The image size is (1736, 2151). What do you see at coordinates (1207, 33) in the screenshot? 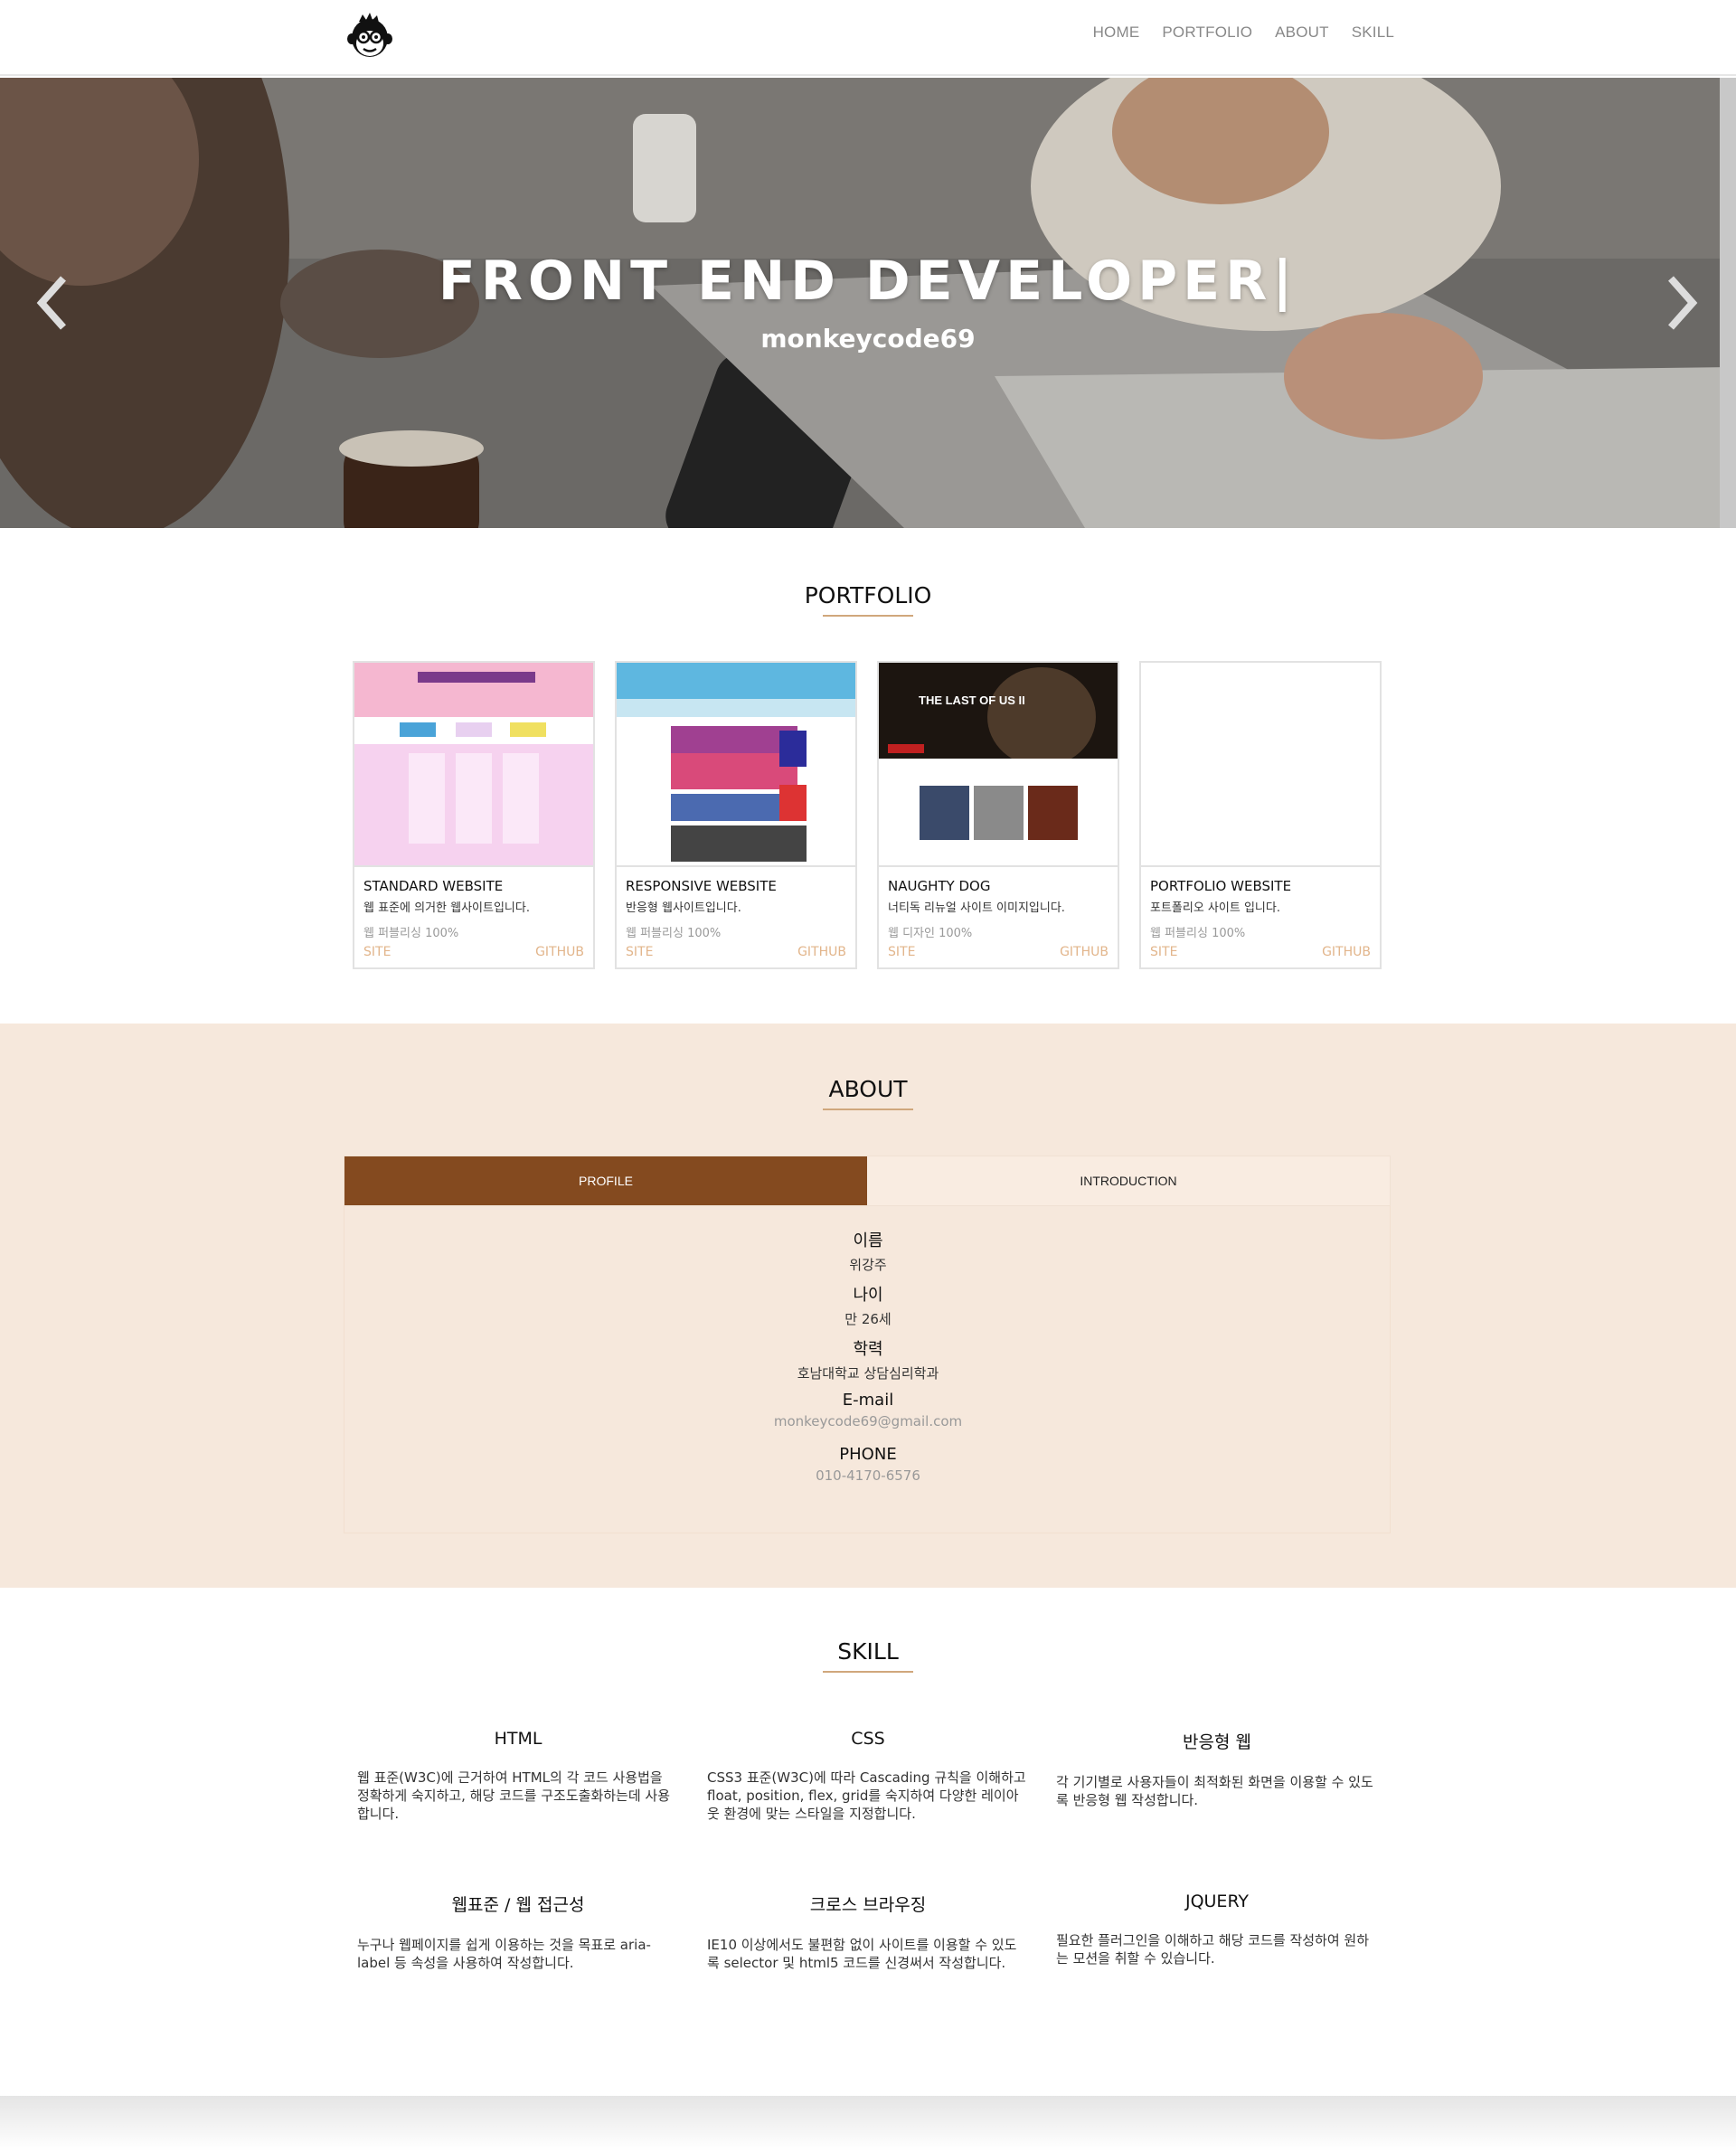
I see `nav-portfolio: PORTFOLIO` at bounding box center [1207, 33].